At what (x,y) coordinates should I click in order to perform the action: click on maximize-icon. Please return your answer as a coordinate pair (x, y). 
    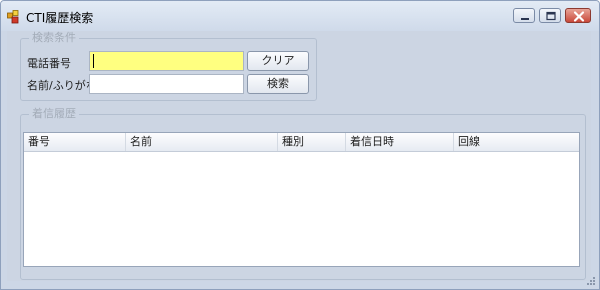
    Looking at the image, I should click on (551, 16).